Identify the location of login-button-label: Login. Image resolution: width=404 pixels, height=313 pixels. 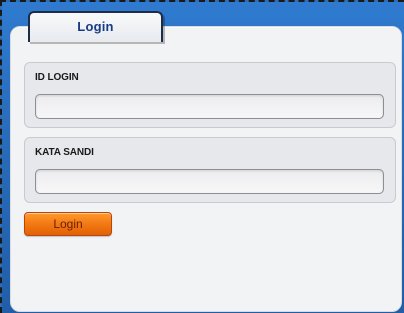
(68, 224).